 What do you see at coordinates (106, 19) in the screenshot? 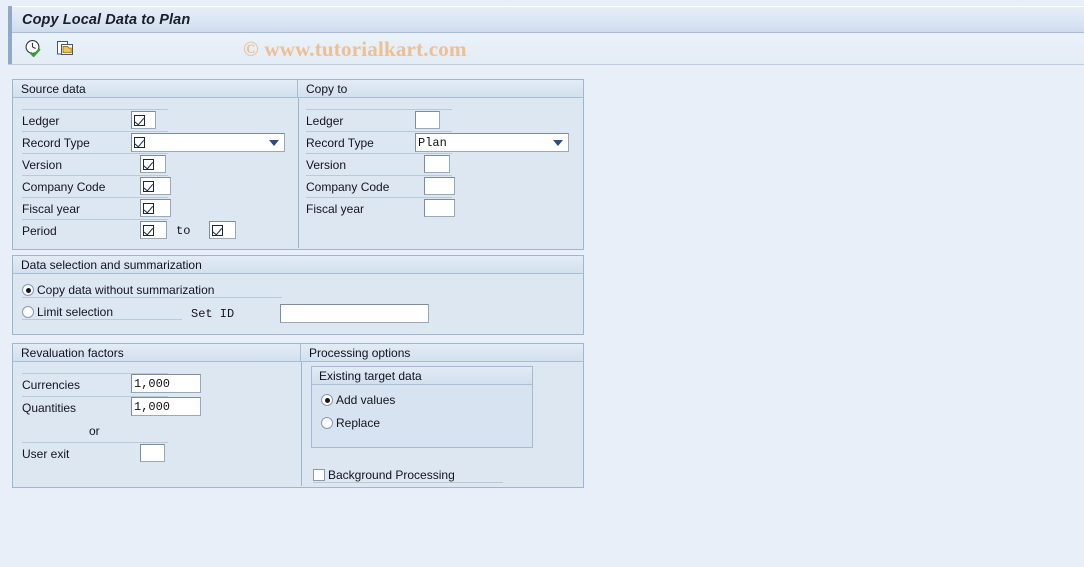
I see `page-title: Copy Local Data to Plan` at bounding box center [106, 19].